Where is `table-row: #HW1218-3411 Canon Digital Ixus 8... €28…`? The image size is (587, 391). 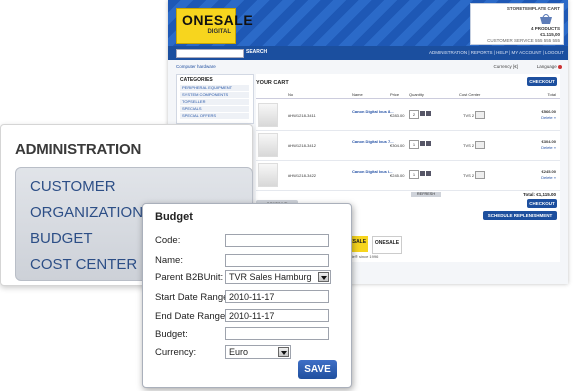 table-row: #HW1218-3411 Canon Digital Ixus 8... €28… is located at coordinates (408, 115).